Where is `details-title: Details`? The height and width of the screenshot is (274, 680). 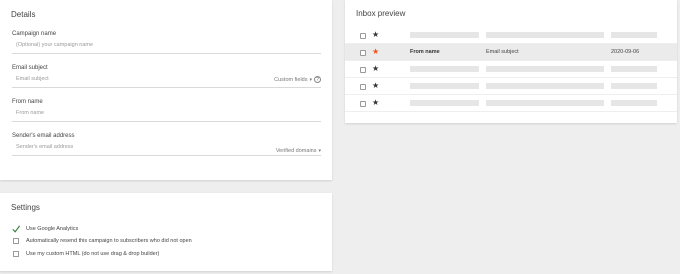
details-title: Details is located at coordinates (23, 14).